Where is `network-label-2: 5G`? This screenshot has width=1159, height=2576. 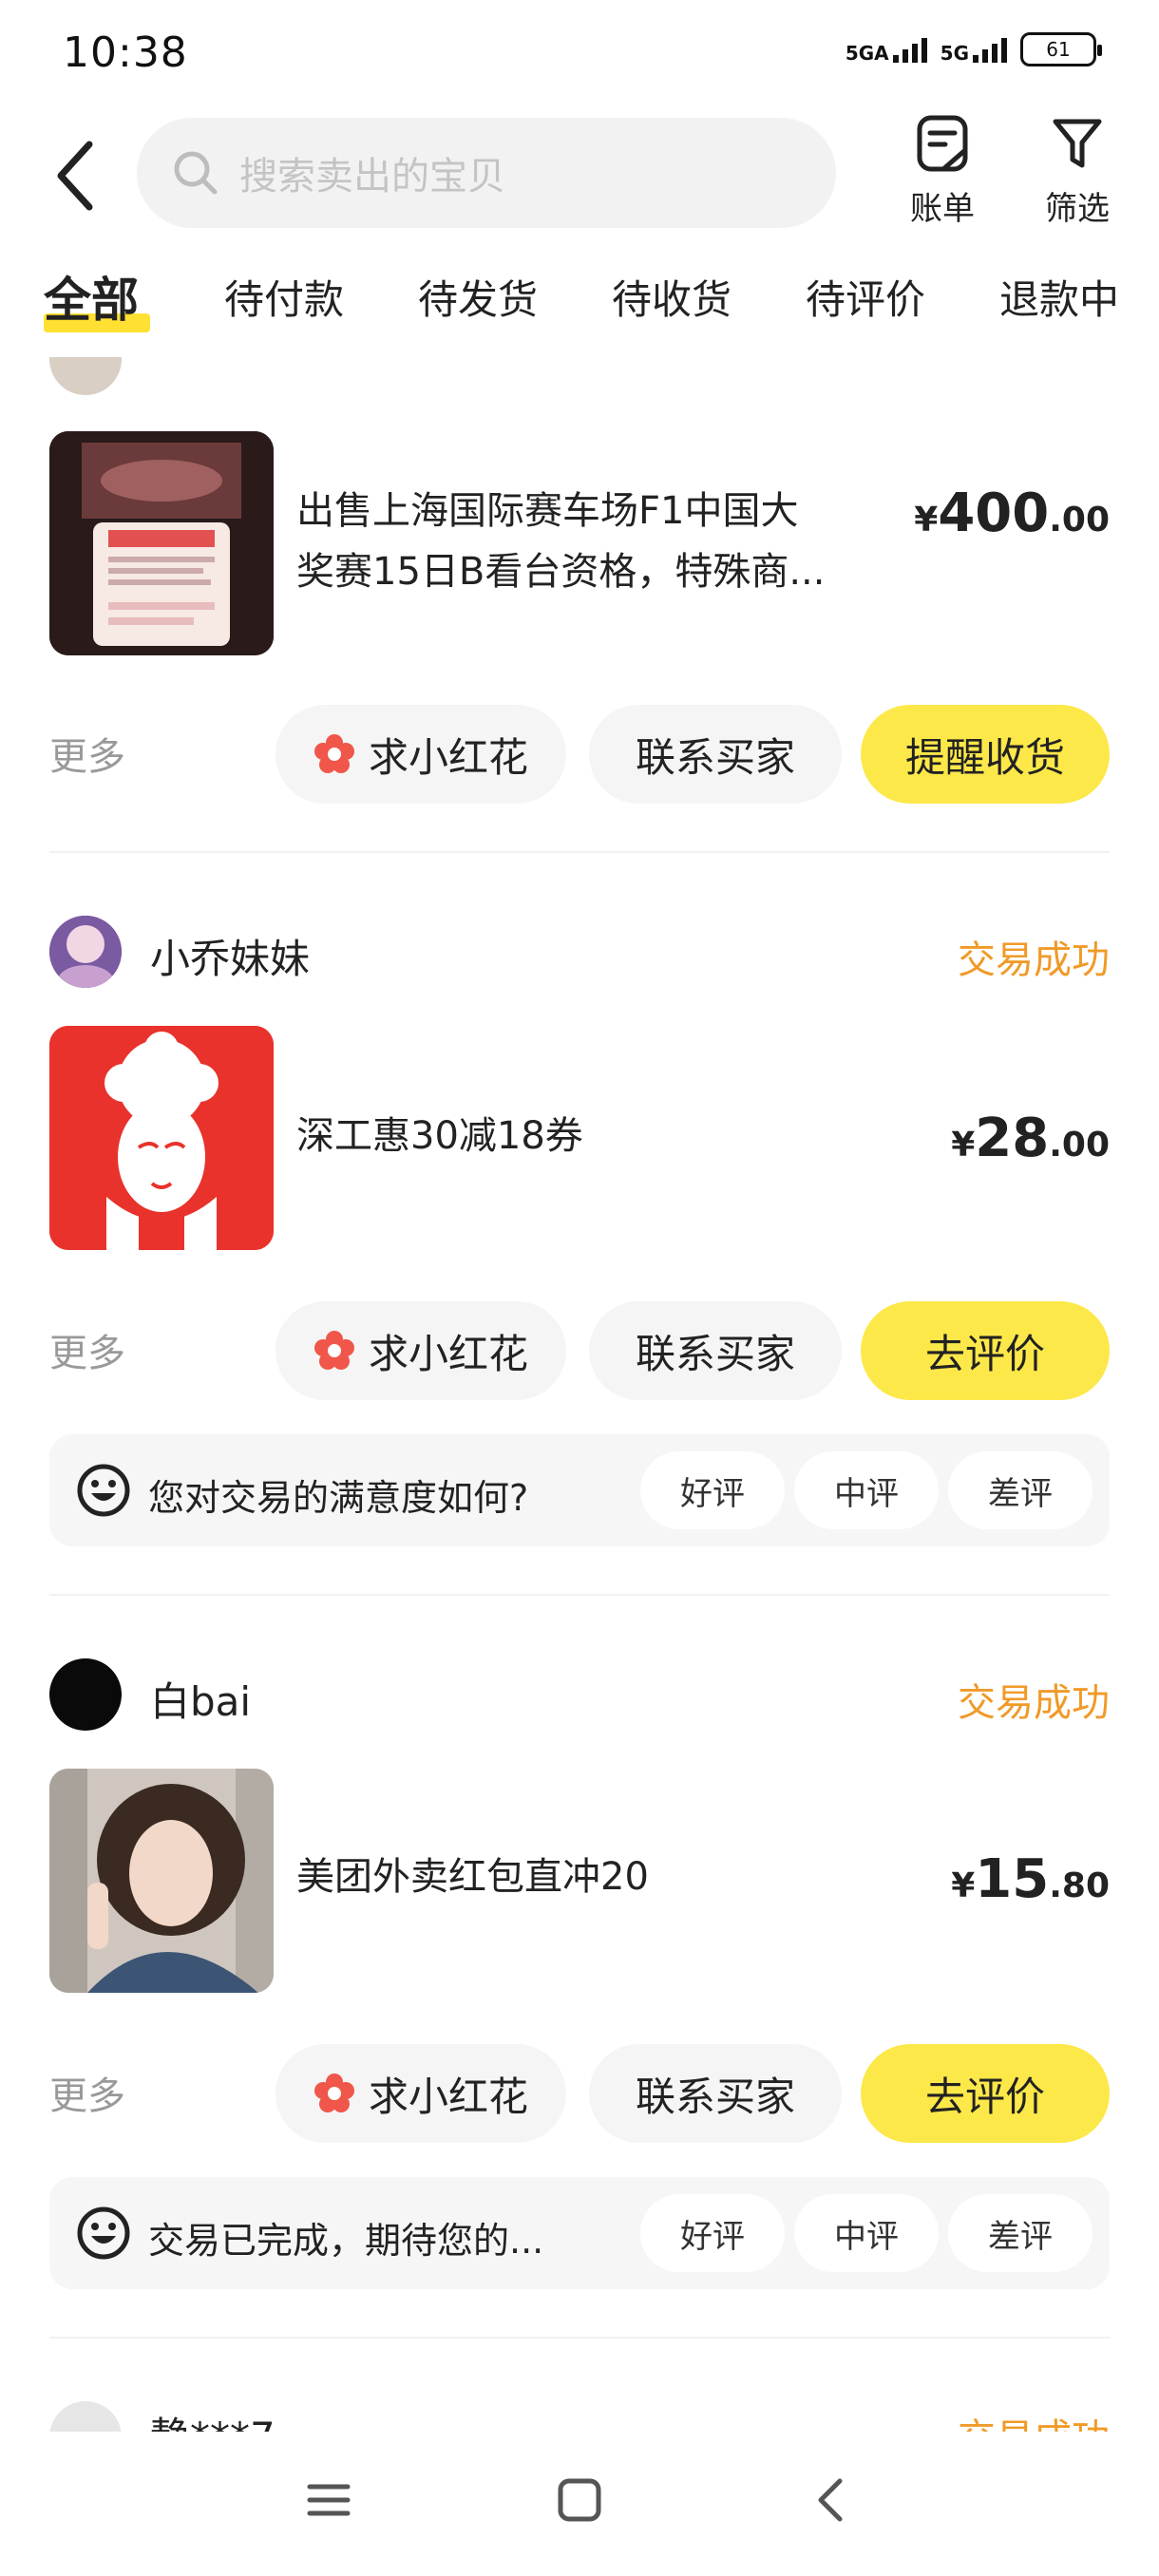 network-label-2: 5G is located at coordinates (954, 53).